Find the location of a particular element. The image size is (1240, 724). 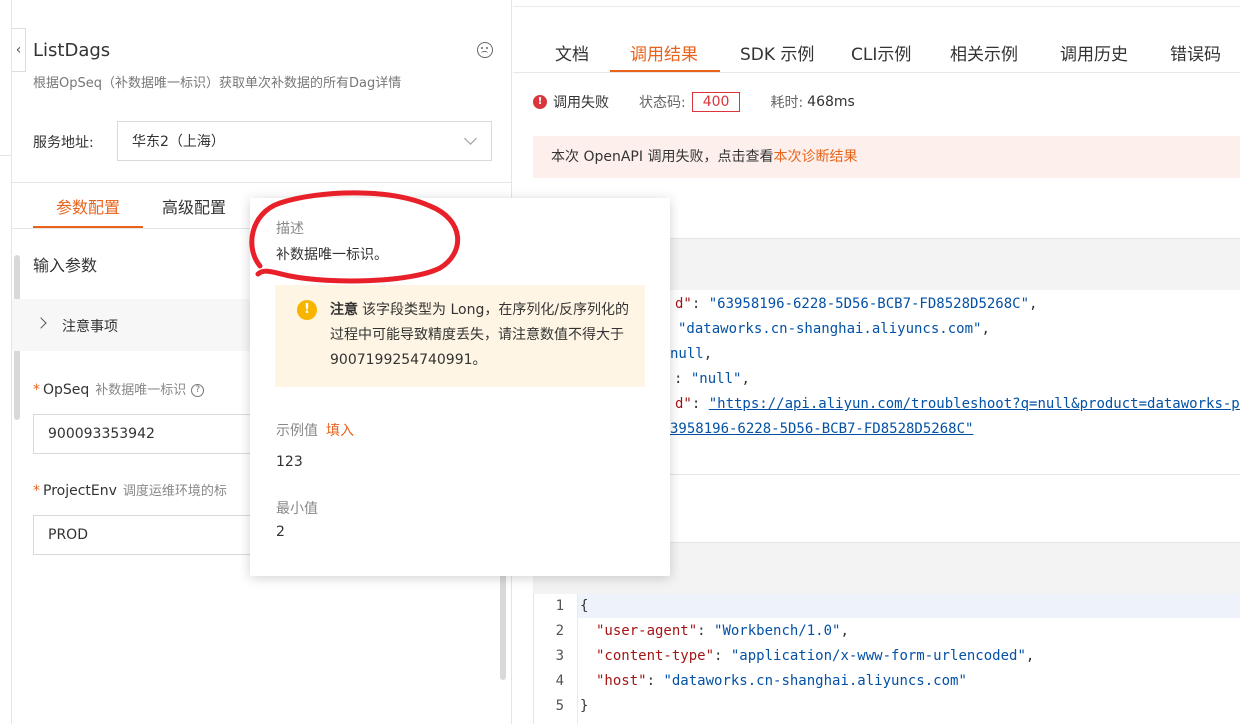

example-label: 示例值 填入 is located at coordinates (315, 431).